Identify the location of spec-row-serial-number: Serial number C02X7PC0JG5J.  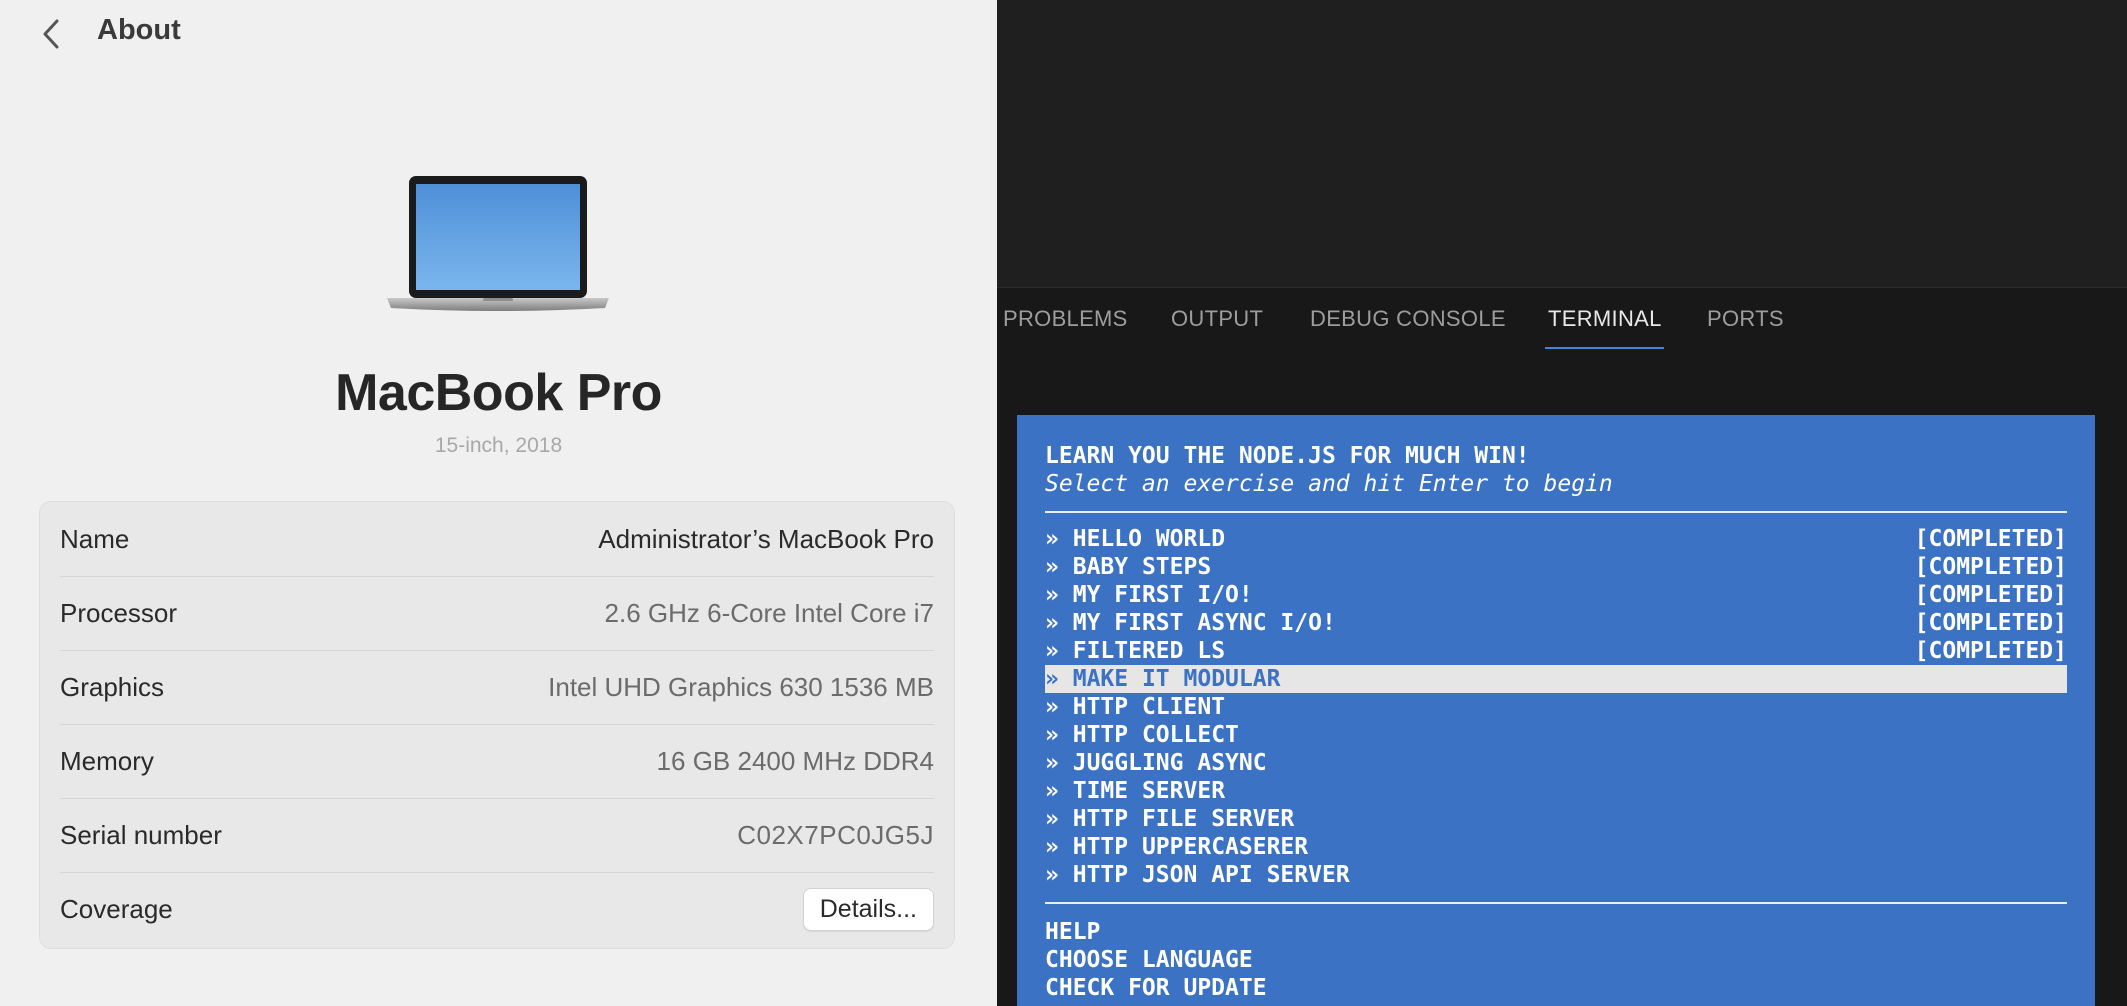
(497, 835).